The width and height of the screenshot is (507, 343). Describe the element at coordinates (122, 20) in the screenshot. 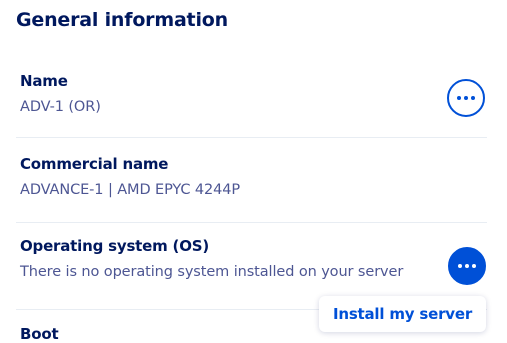

I see `page-title: General information` at that location.